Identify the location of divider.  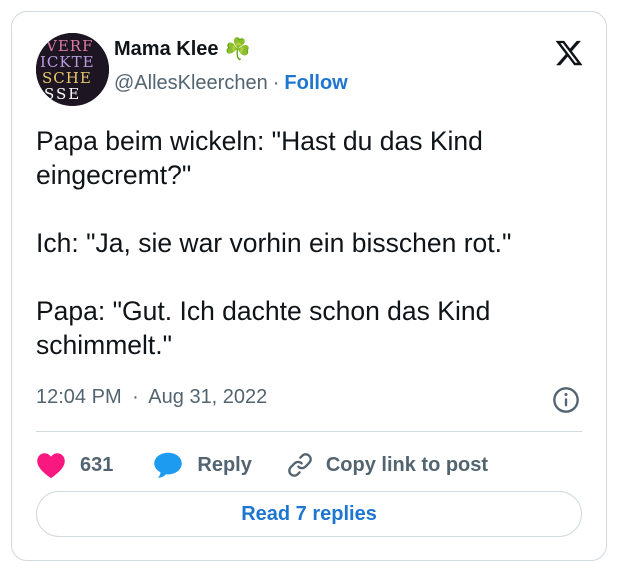
(309, 431).